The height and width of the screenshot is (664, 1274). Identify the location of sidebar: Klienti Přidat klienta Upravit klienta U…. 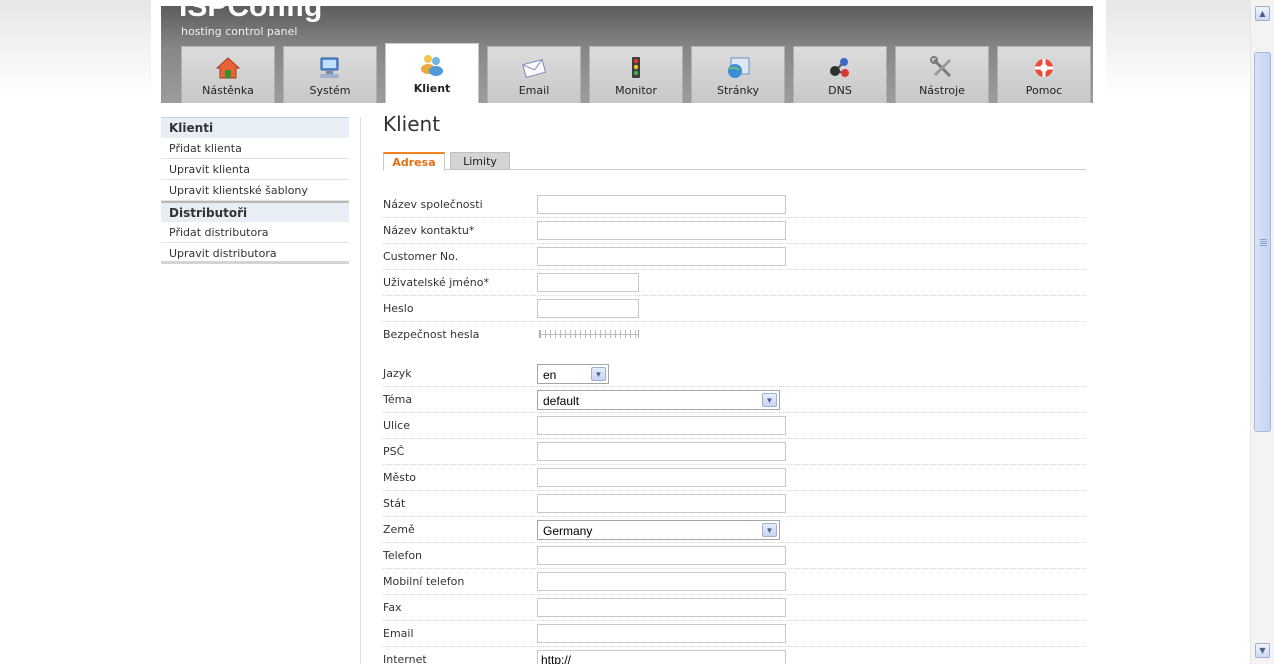
(255, 190).